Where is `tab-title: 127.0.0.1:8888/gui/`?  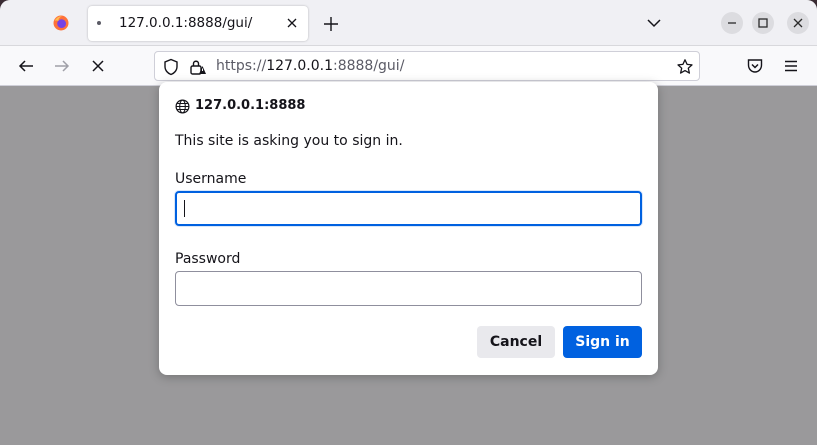
tab-title: 127.0.0.1:8888/gui/ is located at coordinates (186, 23).